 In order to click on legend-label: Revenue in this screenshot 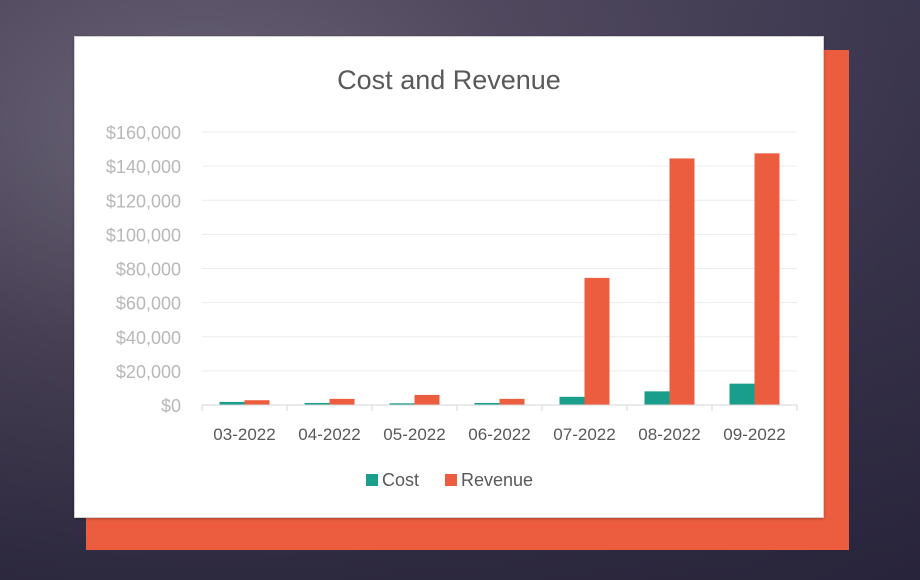, I will do `click(497, 480)`.